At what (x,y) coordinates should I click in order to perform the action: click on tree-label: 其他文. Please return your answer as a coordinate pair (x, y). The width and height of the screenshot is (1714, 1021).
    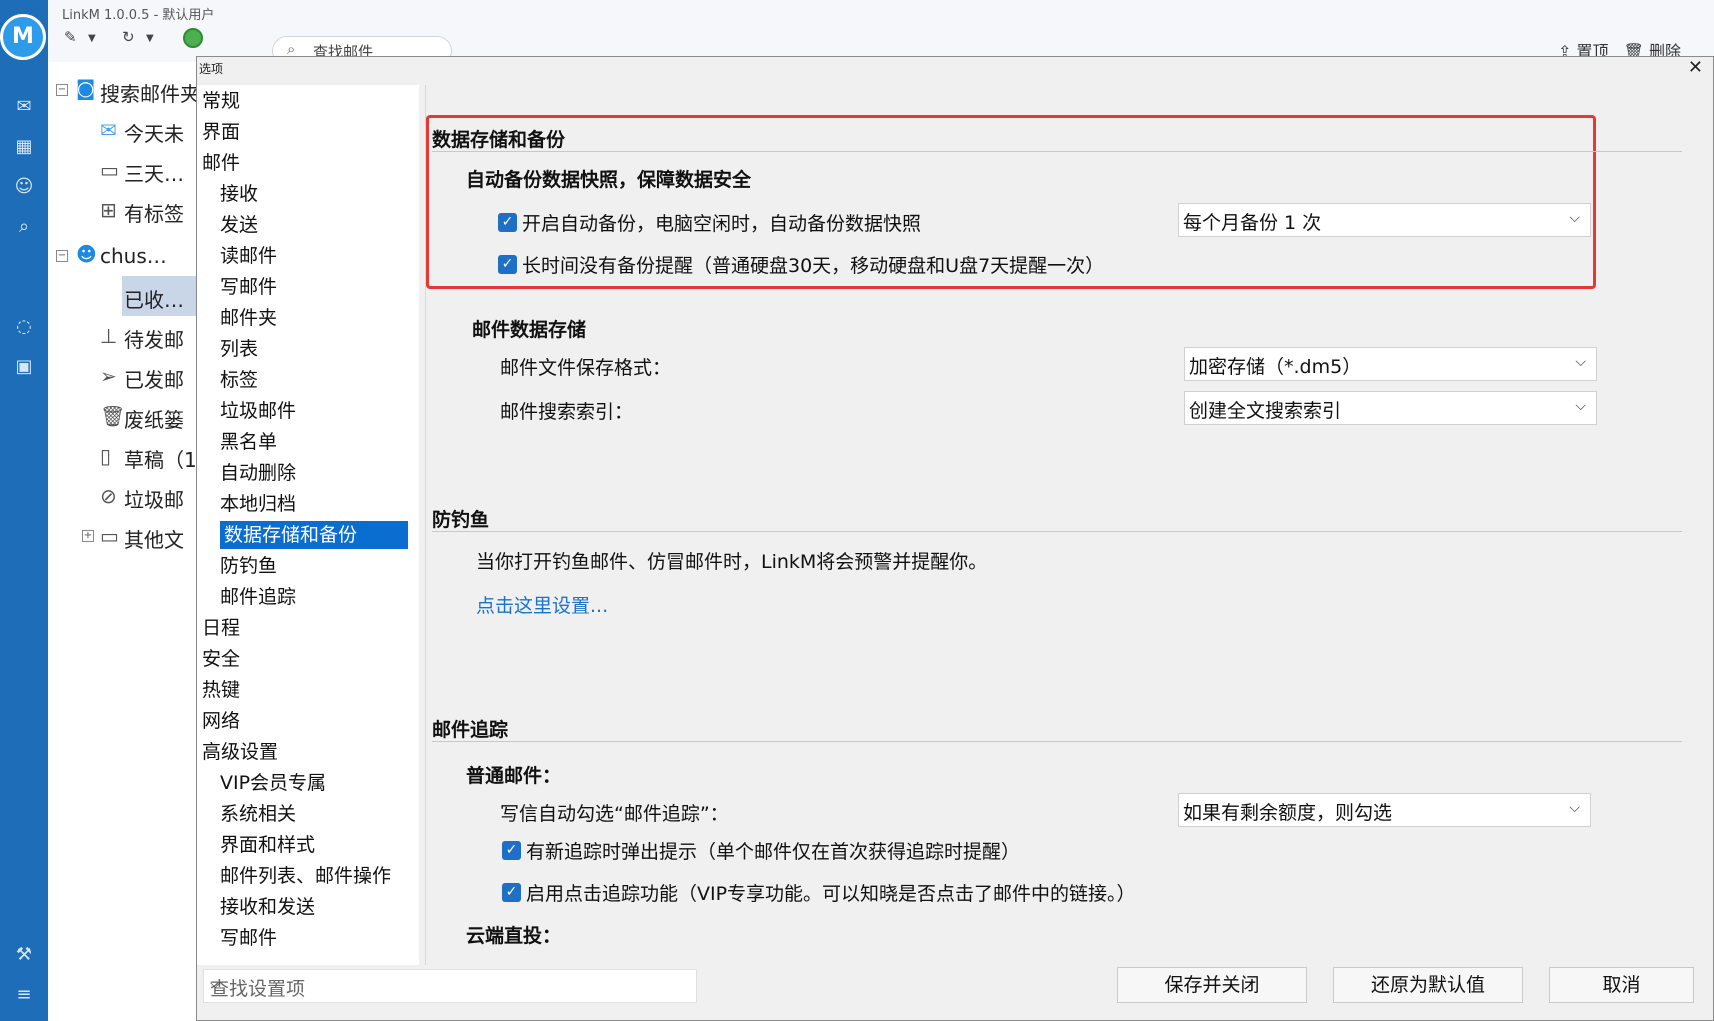
    Looking at the image, I should click on (154, 540).